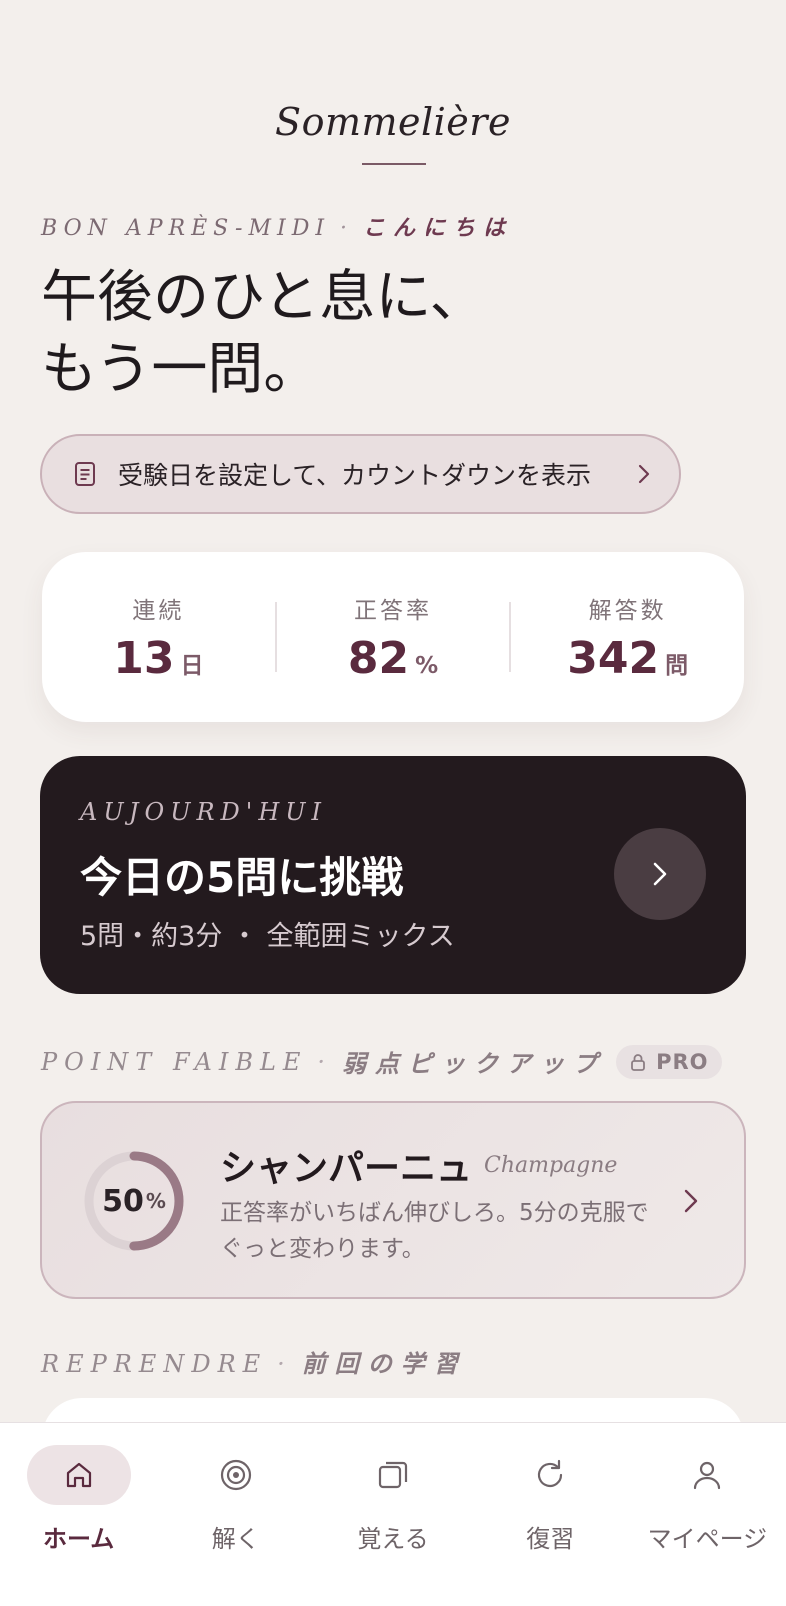 The height and width of the screenshot is (1606, 786). Describe the element at coordinates (78, 1539) in the screenshot. I see `tab-label: ホーム` at that location.